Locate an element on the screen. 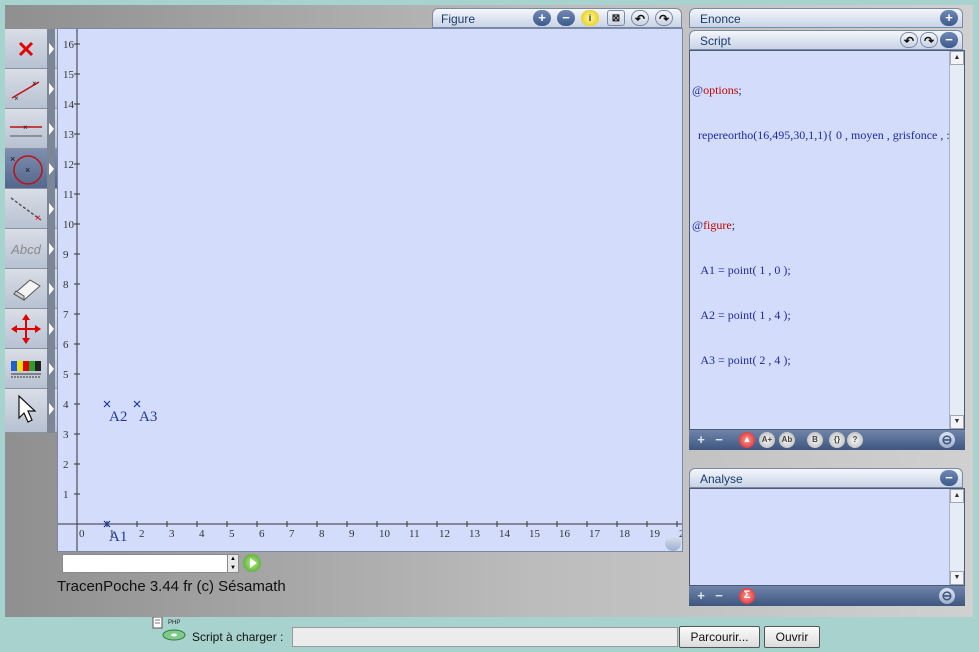  open-button: Ouvrir is located at coordinates (792, 637).